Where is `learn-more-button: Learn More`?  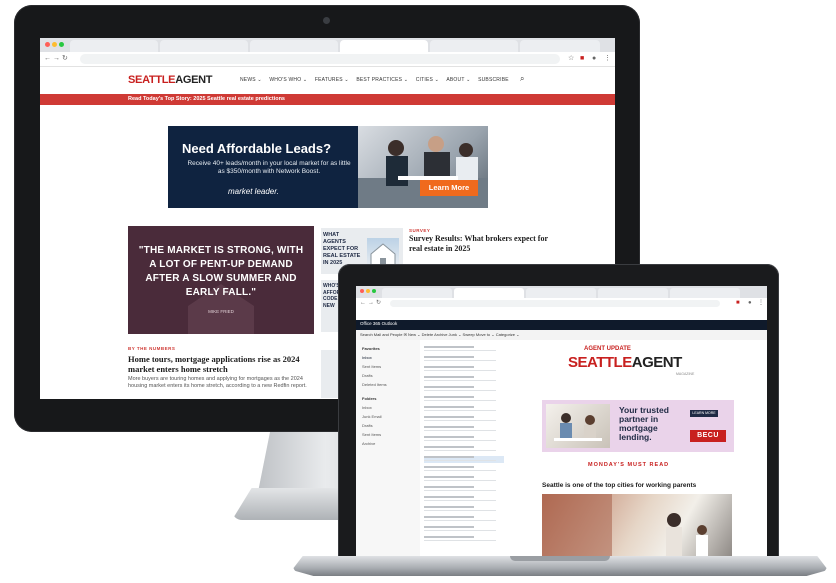
learn-more-button: Learn More is located at coordinates (449, 188).